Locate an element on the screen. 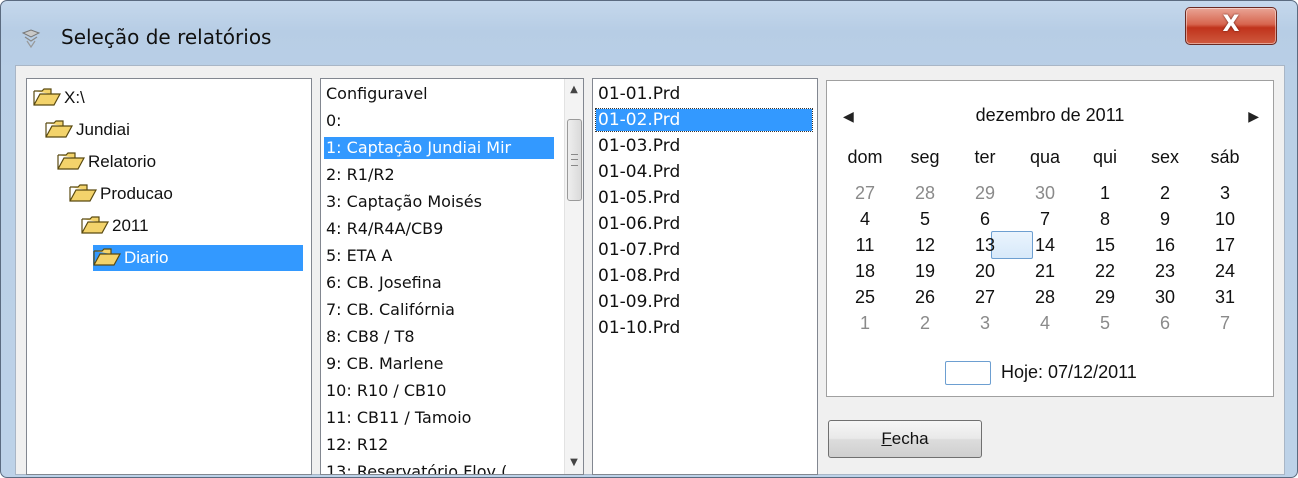  calendar-month-title: dezembro de 2011 is located at coordinates (1050, 115).